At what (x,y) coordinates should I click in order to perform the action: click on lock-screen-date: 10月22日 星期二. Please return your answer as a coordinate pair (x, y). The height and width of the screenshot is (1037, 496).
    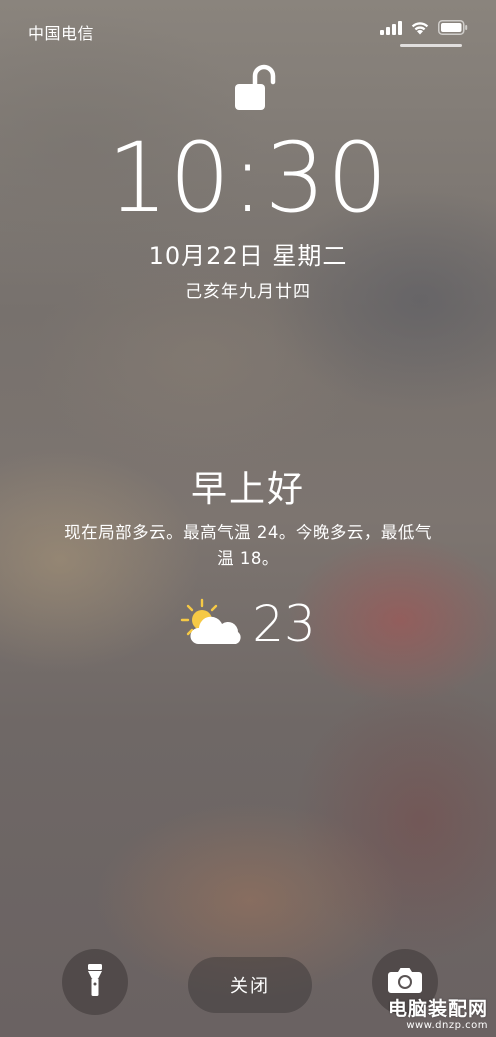
    Looking at the image, I should click on (248, 256).